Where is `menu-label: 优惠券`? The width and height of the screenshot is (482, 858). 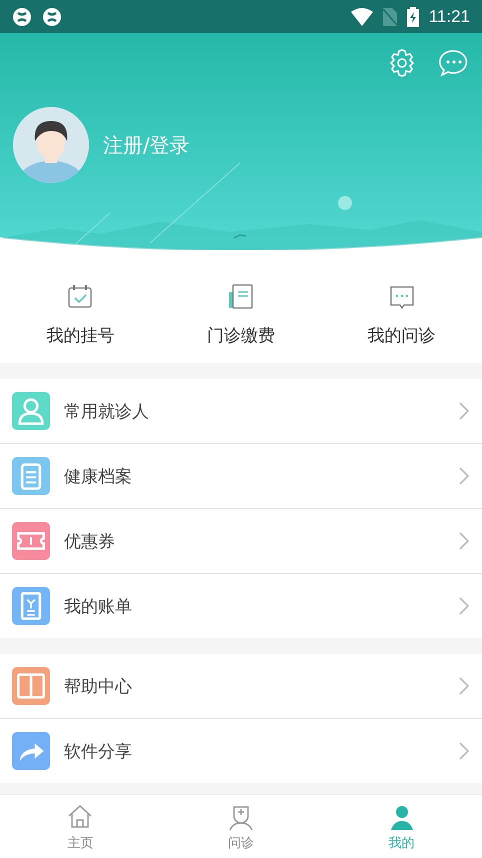
menu-label: 优惠券 is located at coordinates (90, 541).